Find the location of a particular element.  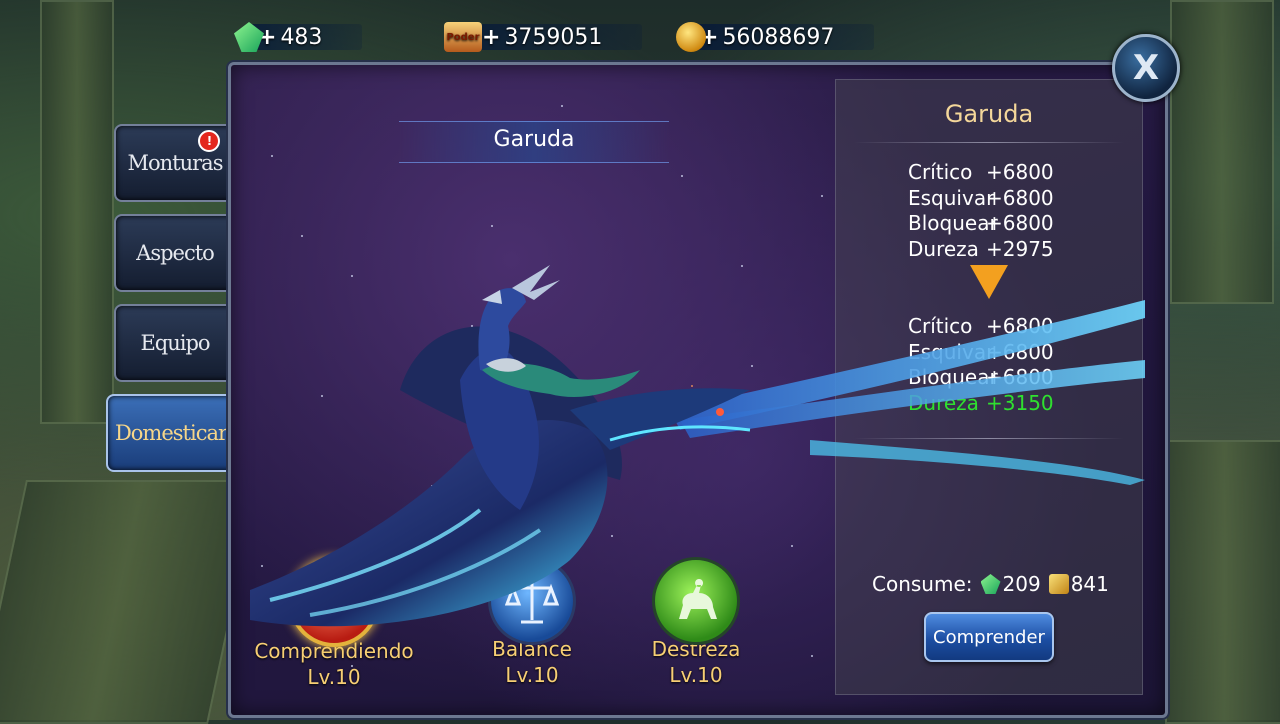

close-button: X is located at coordinates (1146, 68).